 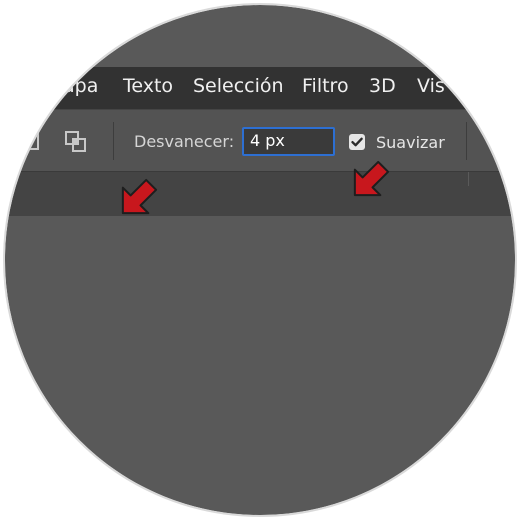 What do you see at coordinates (410, 142) in the screenshot?
I see `antialias-label: Suavizar` at bounding box center [410, 142].